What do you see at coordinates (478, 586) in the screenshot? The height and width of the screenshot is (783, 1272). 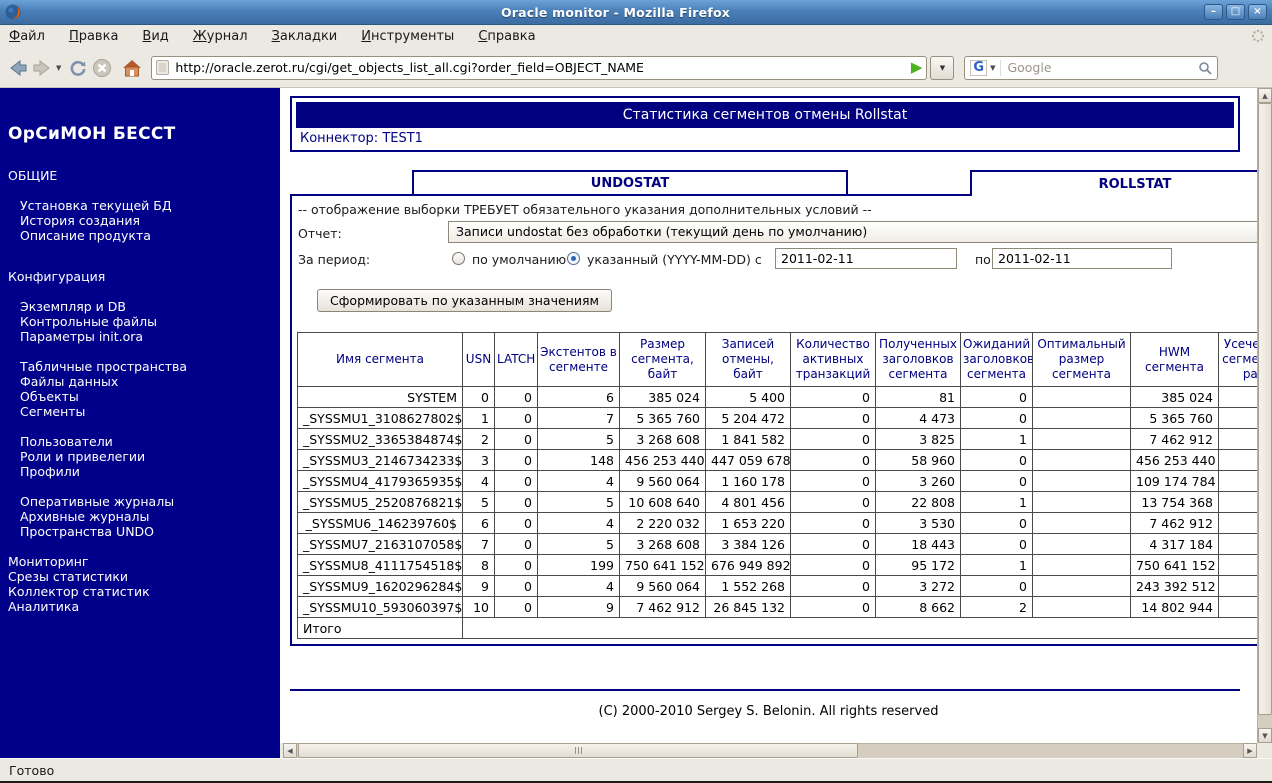 I see `table-cell: 9` at bounding box center [478, 586].